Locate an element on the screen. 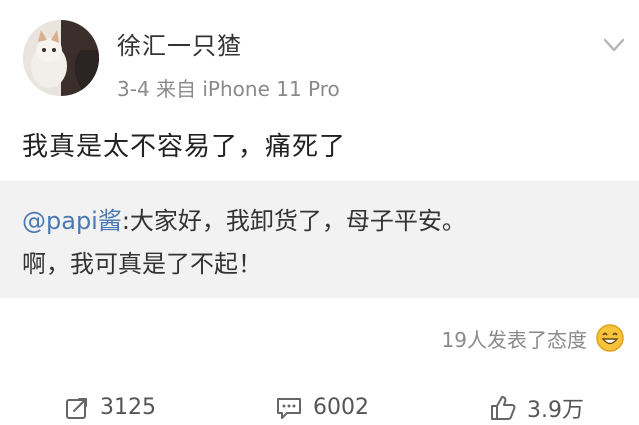 The height and width of the screenshot is (425, 639). comment-icon is located at coordinates (289, 408).